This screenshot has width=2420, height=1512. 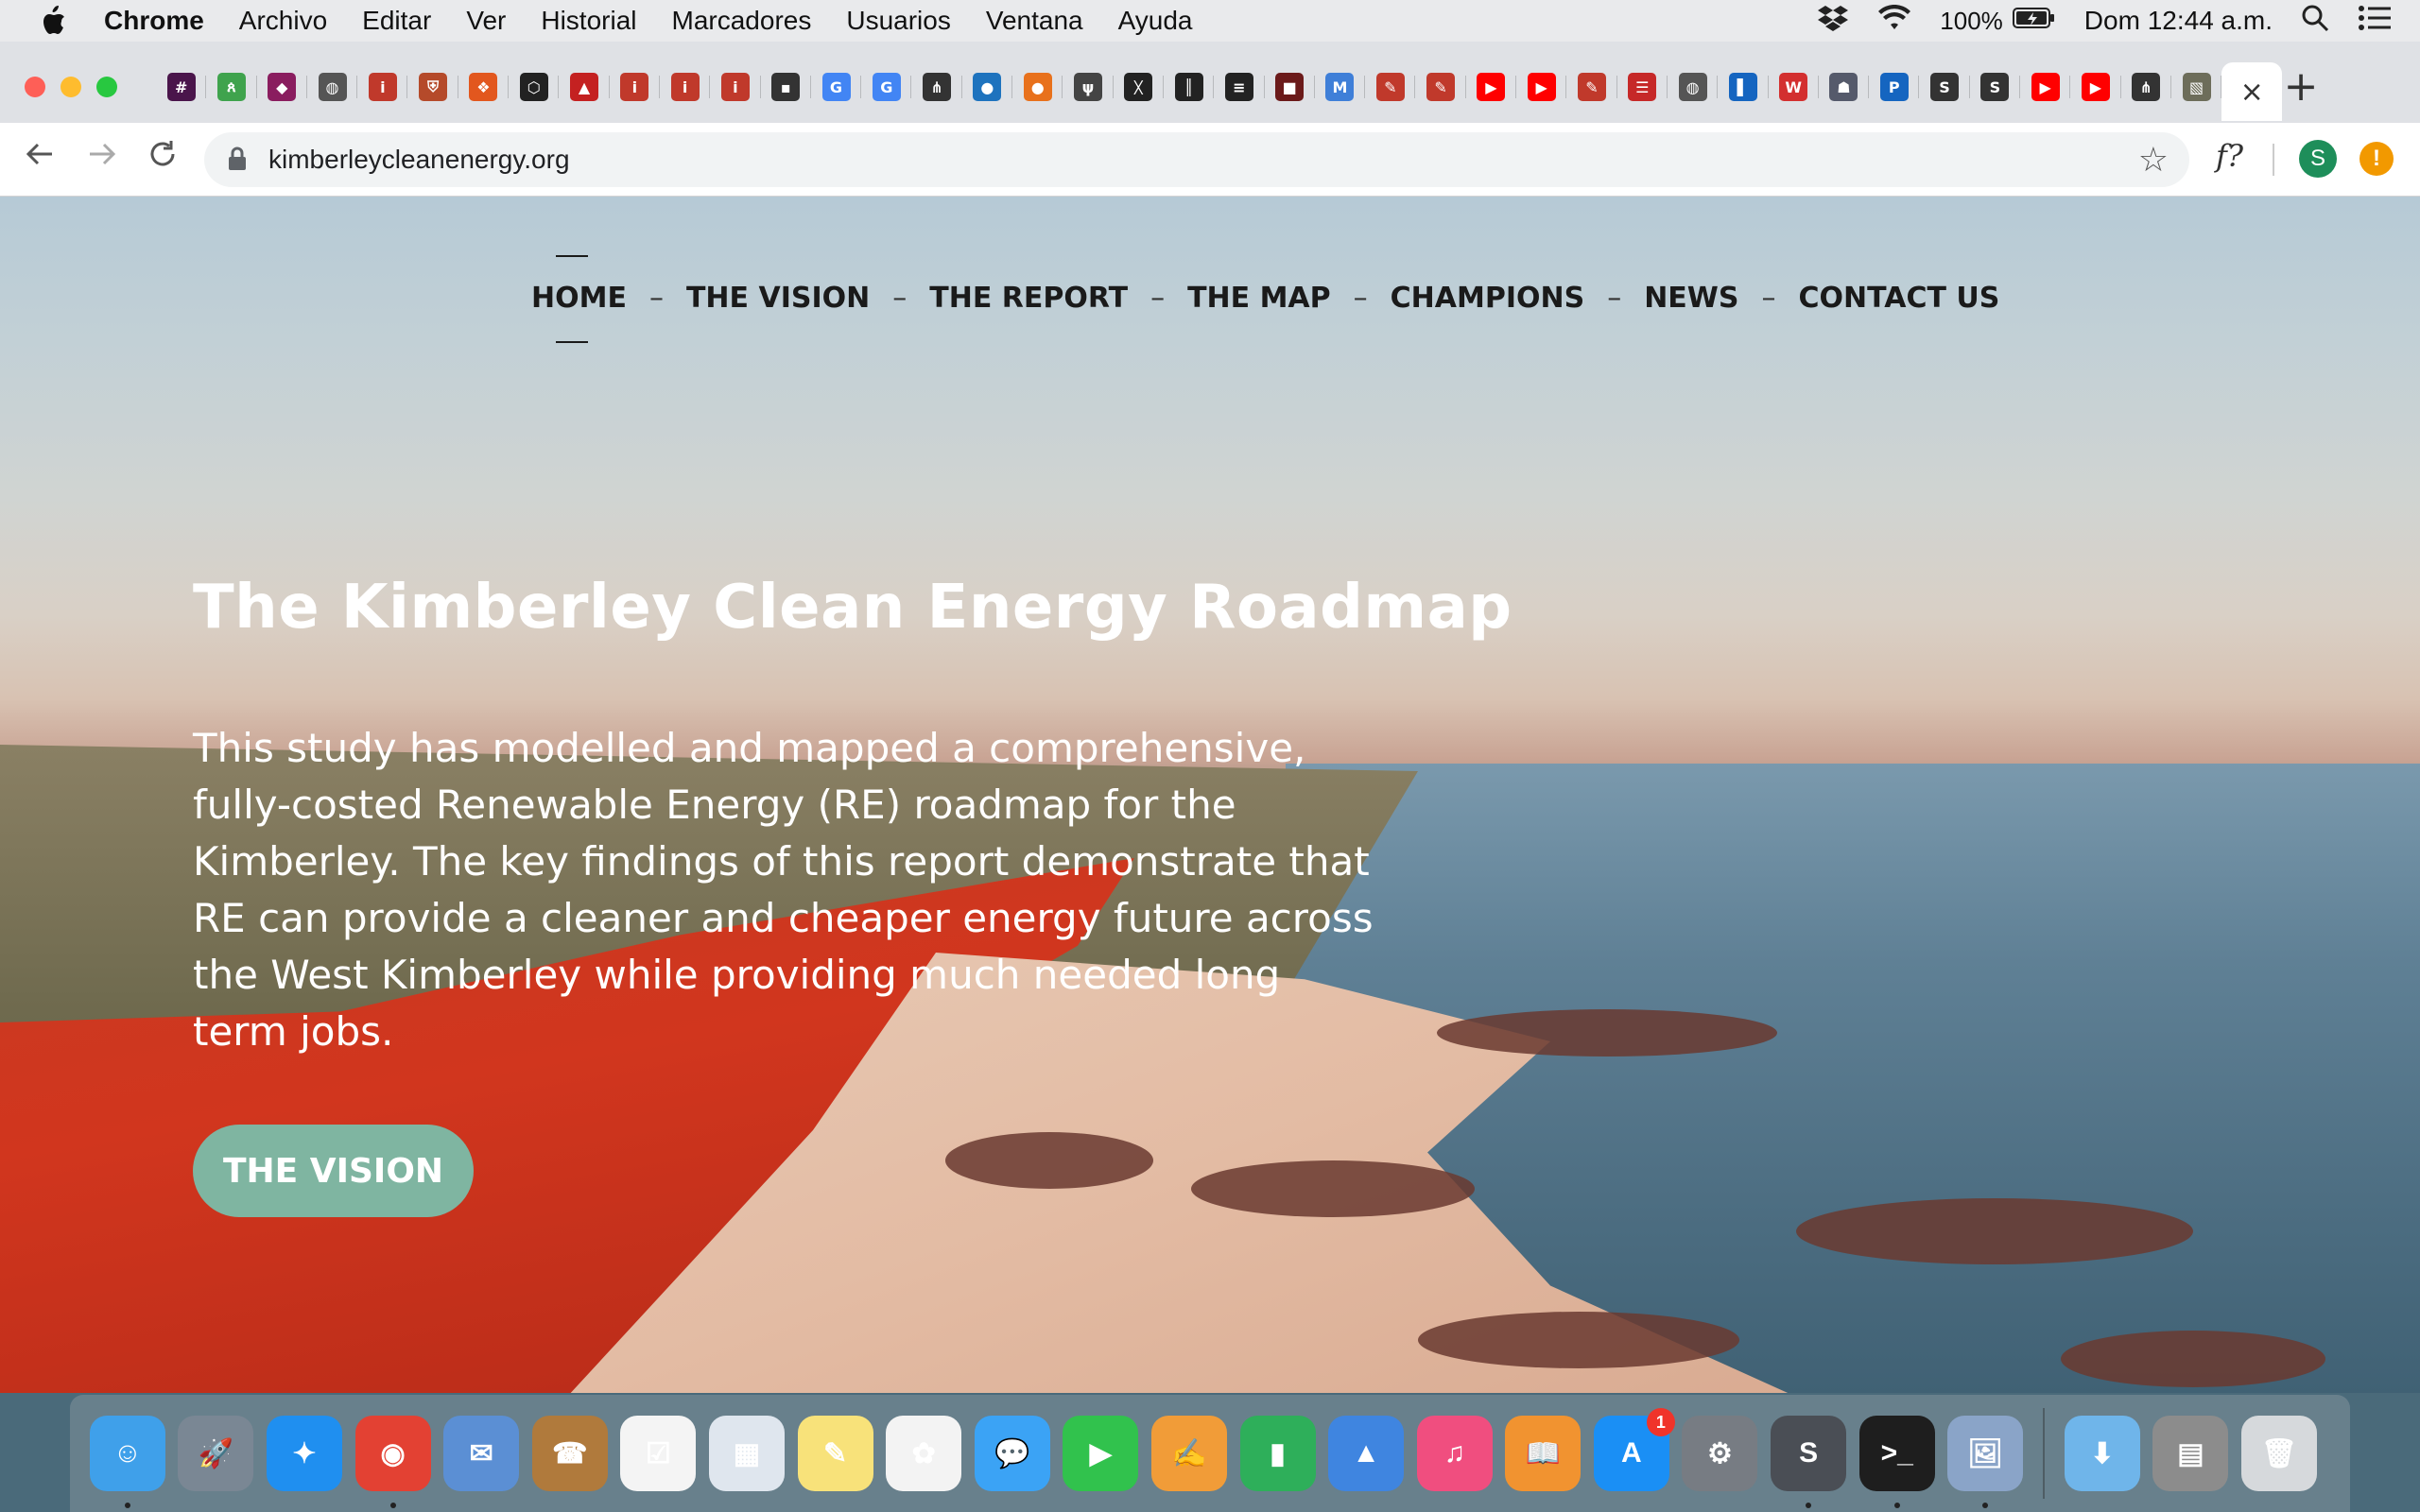 What do you see at coordinates (1188, 1453) in the screenshot?
I see `pages-icon: ✍` at bounding box center [1188, 1453].